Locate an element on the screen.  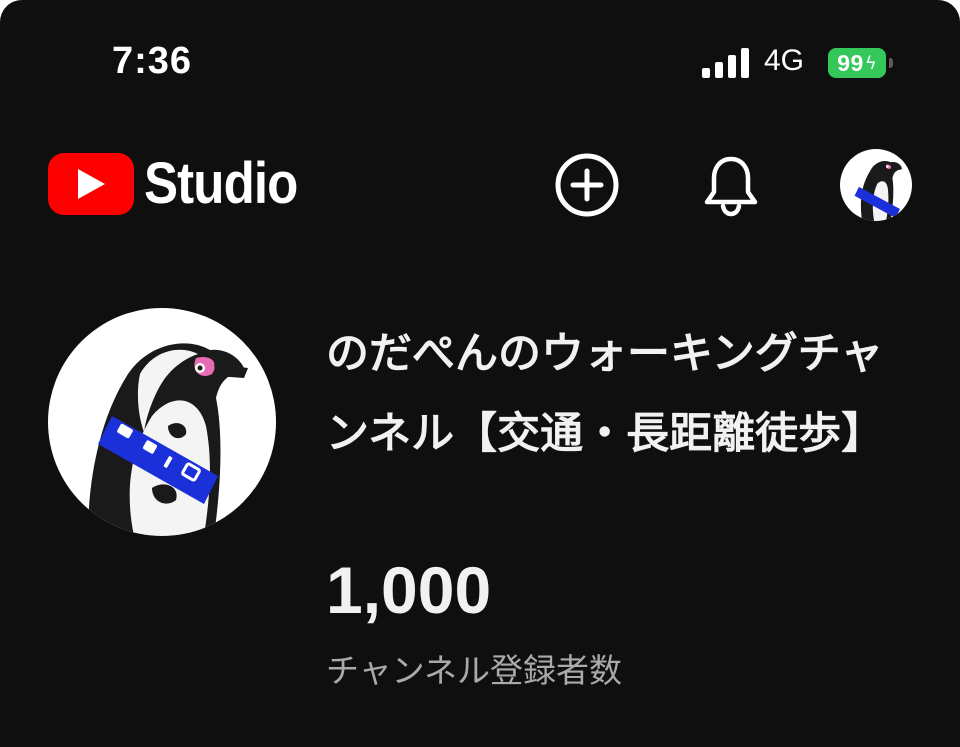
create-plus-icon is located at coordinates (587, 185).